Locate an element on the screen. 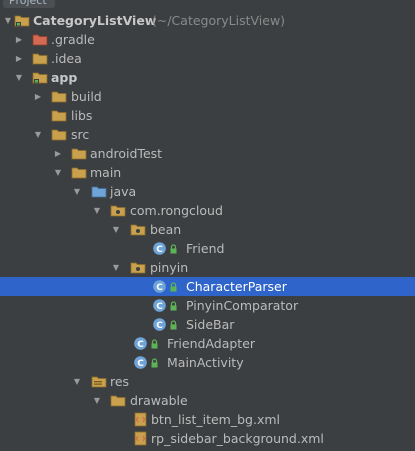  tree-row-com-rongcloud: ▼ com.rongcloud is located at coordinates (207, 210).